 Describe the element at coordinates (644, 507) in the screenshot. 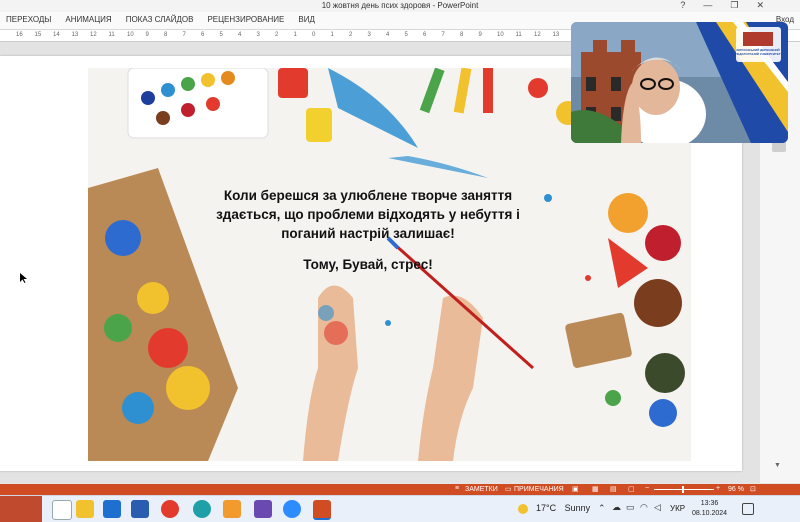

I see `wifi-icon: ◠` at that location.